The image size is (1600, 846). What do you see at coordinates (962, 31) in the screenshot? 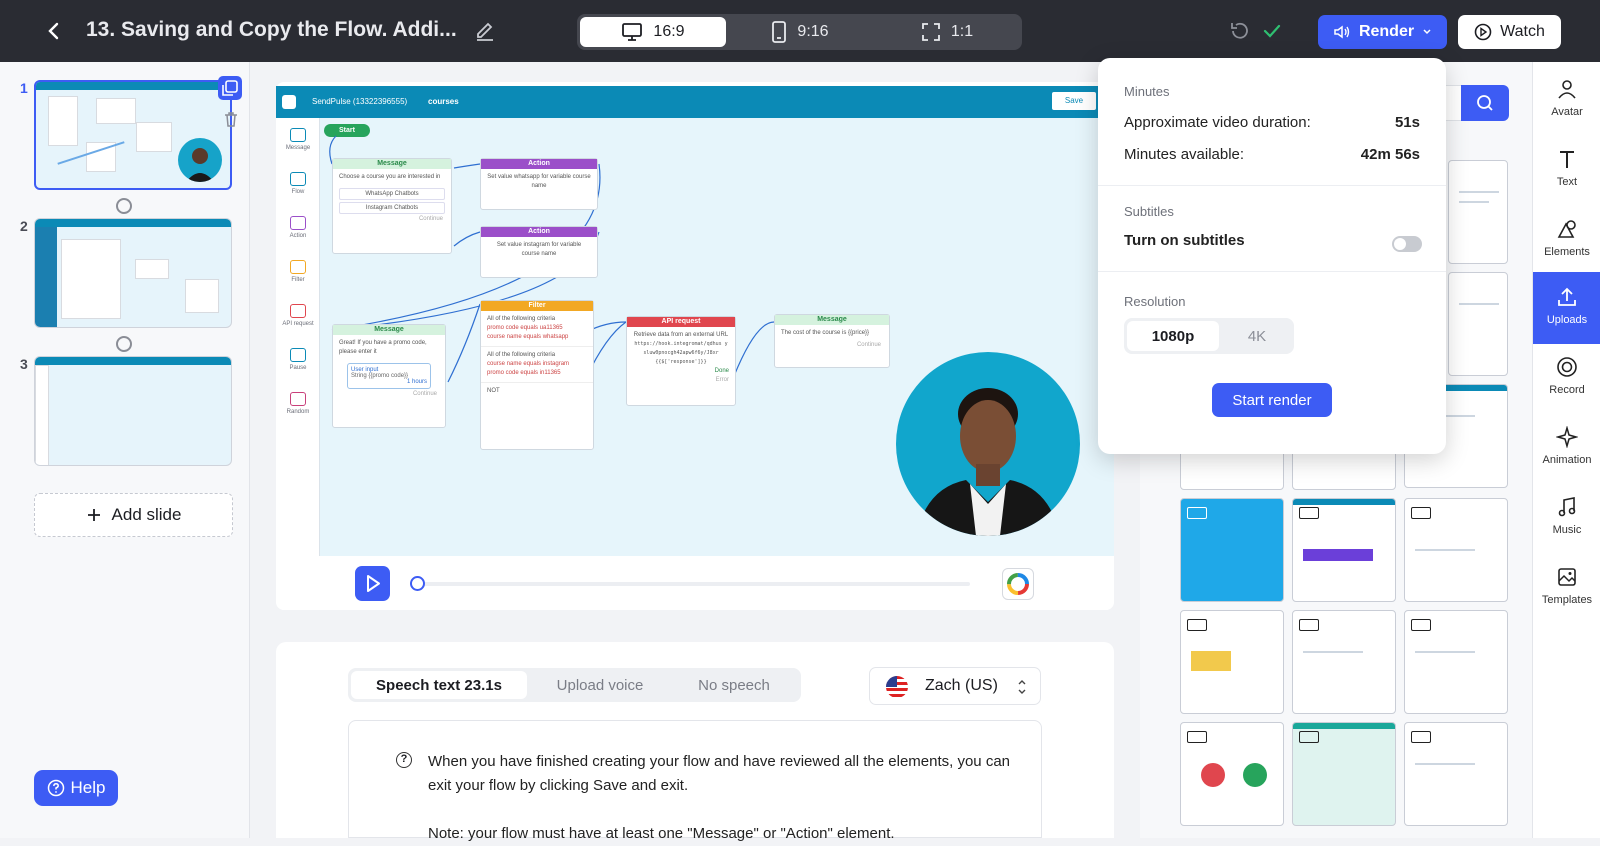
I see `ratio-label: 1:1` at bounding box center [962, 31].